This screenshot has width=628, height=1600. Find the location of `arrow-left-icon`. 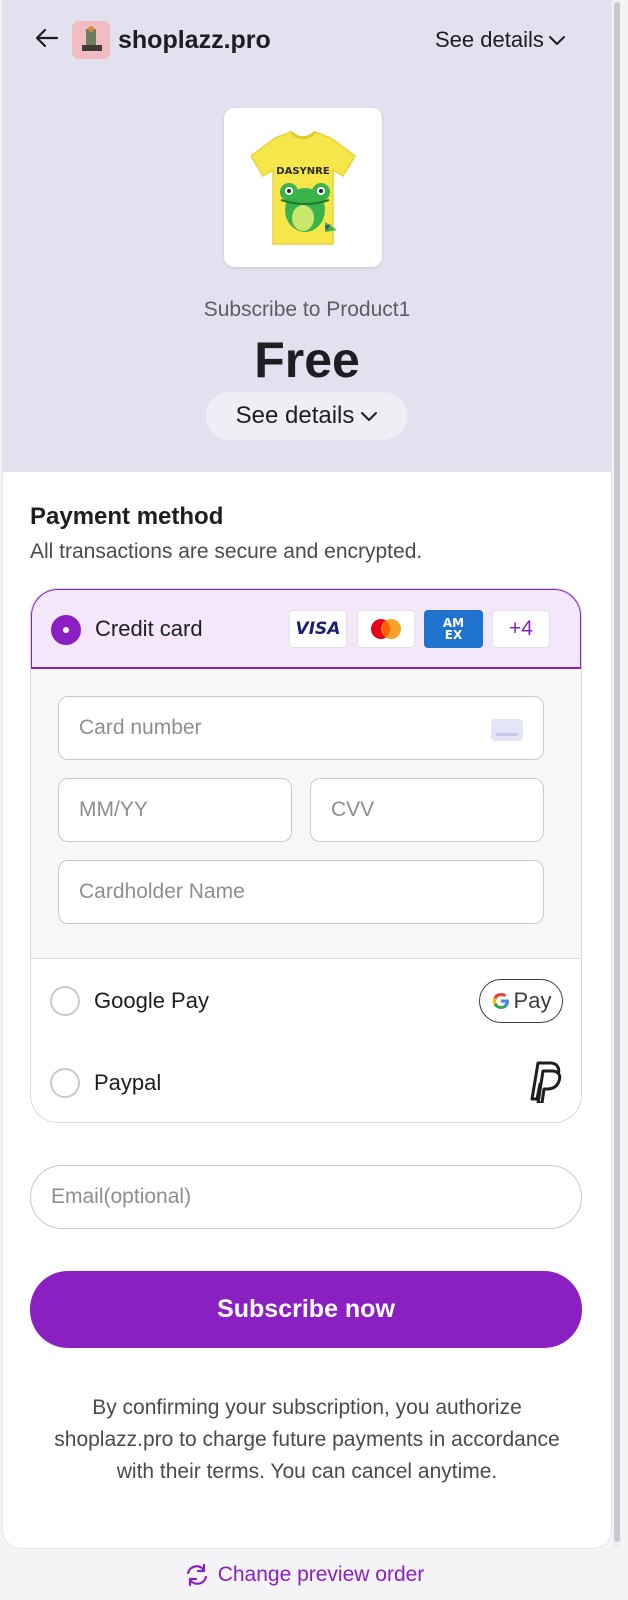

arrow-left-icon is located at coordinates (47, 38).